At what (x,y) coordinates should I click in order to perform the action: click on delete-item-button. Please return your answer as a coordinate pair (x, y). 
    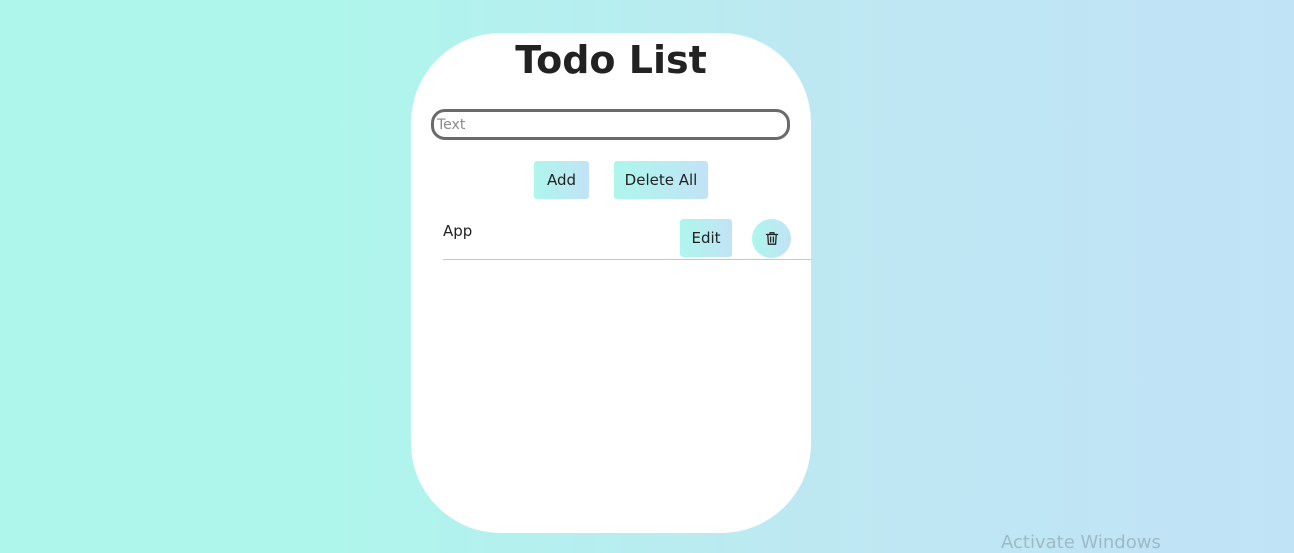
    Looking at the image, I should click on (771, 238).